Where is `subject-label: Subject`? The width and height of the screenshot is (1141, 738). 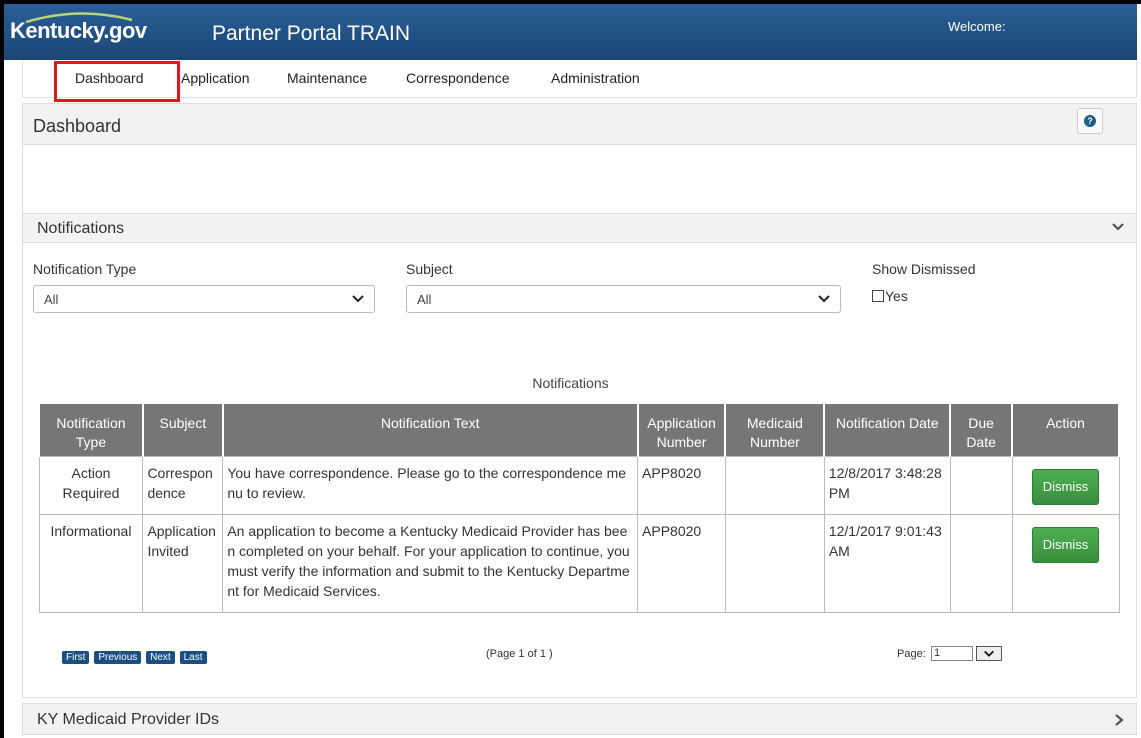 subject-label: Subject is located at coordinates (429, 269).